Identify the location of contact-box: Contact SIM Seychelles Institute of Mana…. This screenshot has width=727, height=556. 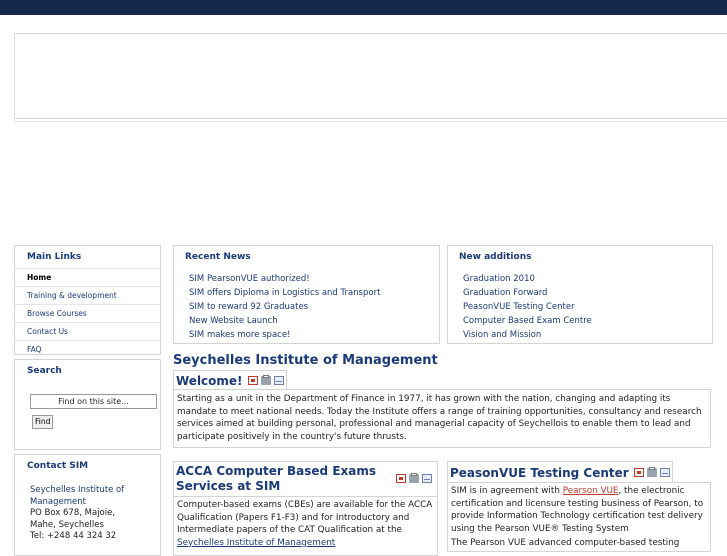
(87, 505).